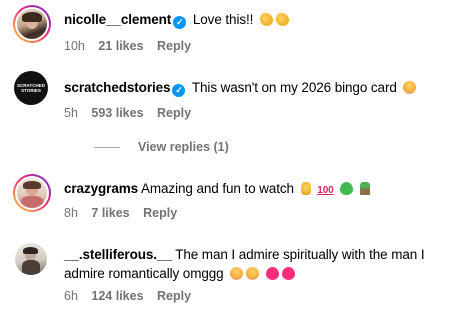 This screenshot has width=462, height=328. What do you see at coordinates (144, 273) in the screenshot?
I see `comment-text-continued: admire romantically omggg` at bounding box center [144, 273].